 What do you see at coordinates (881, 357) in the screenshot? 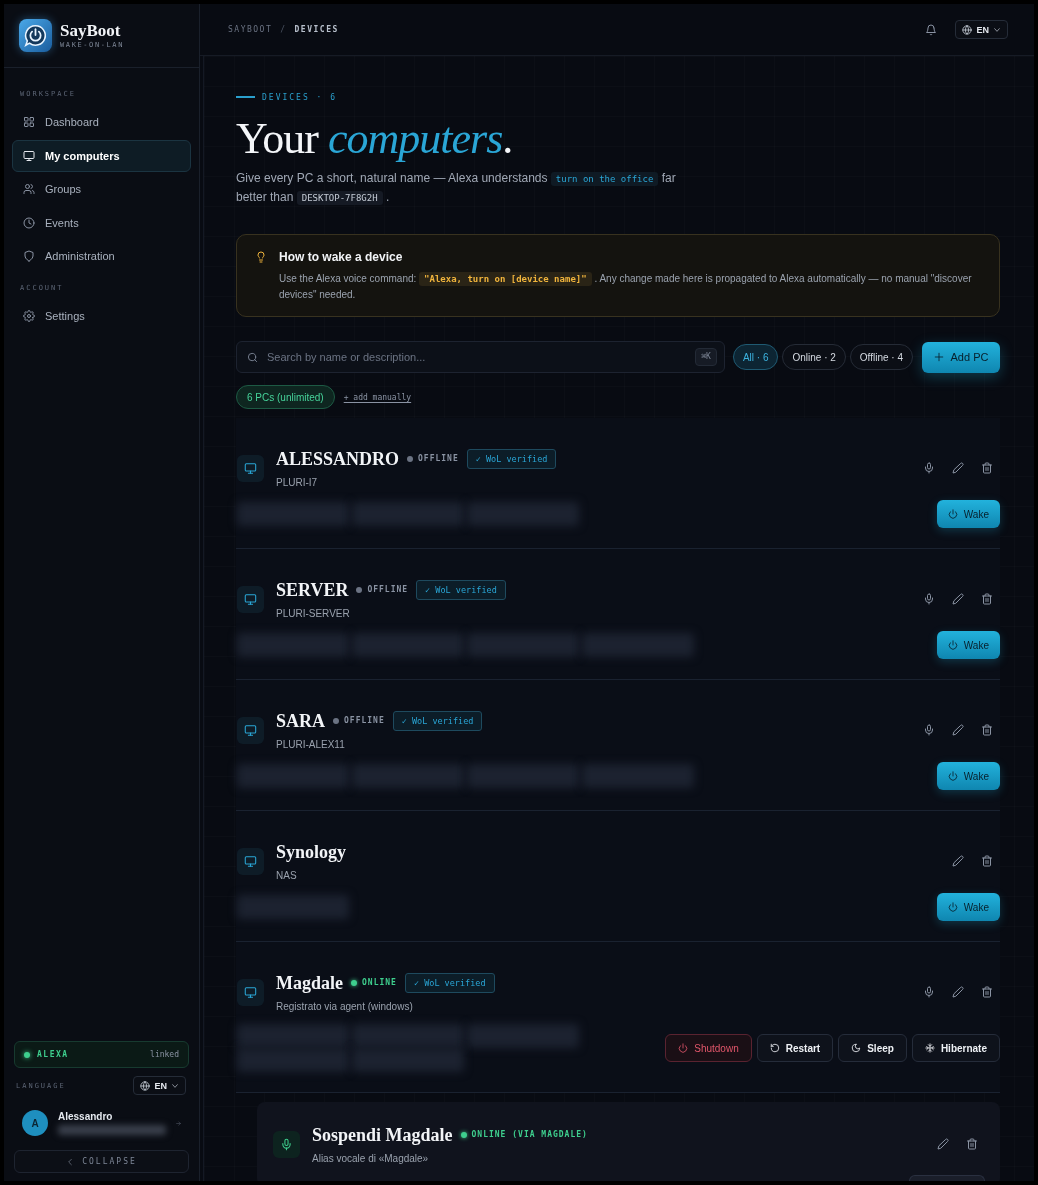
I see `filter-chip: Offline · 4` at bounding box center [881, 357].